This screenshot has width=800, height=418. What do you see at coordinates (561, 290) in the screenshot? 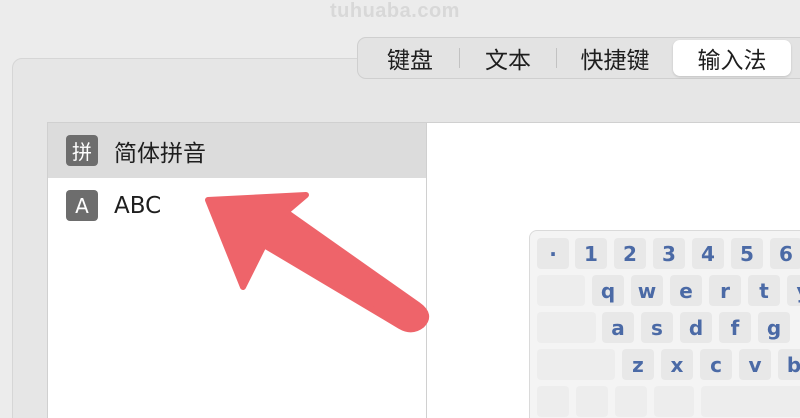
I see `tab-key` at bounding box center [561, 290].